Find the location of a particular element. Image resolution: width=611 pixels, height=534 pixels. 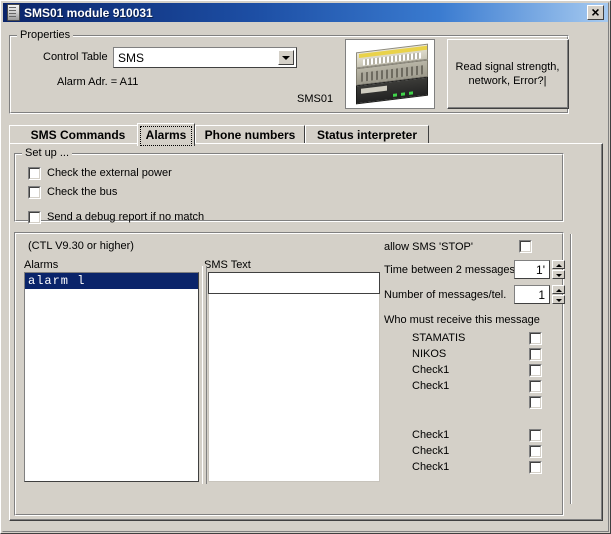

tab-sms-commands: SMS Commands is located at coordinates (78, 134).